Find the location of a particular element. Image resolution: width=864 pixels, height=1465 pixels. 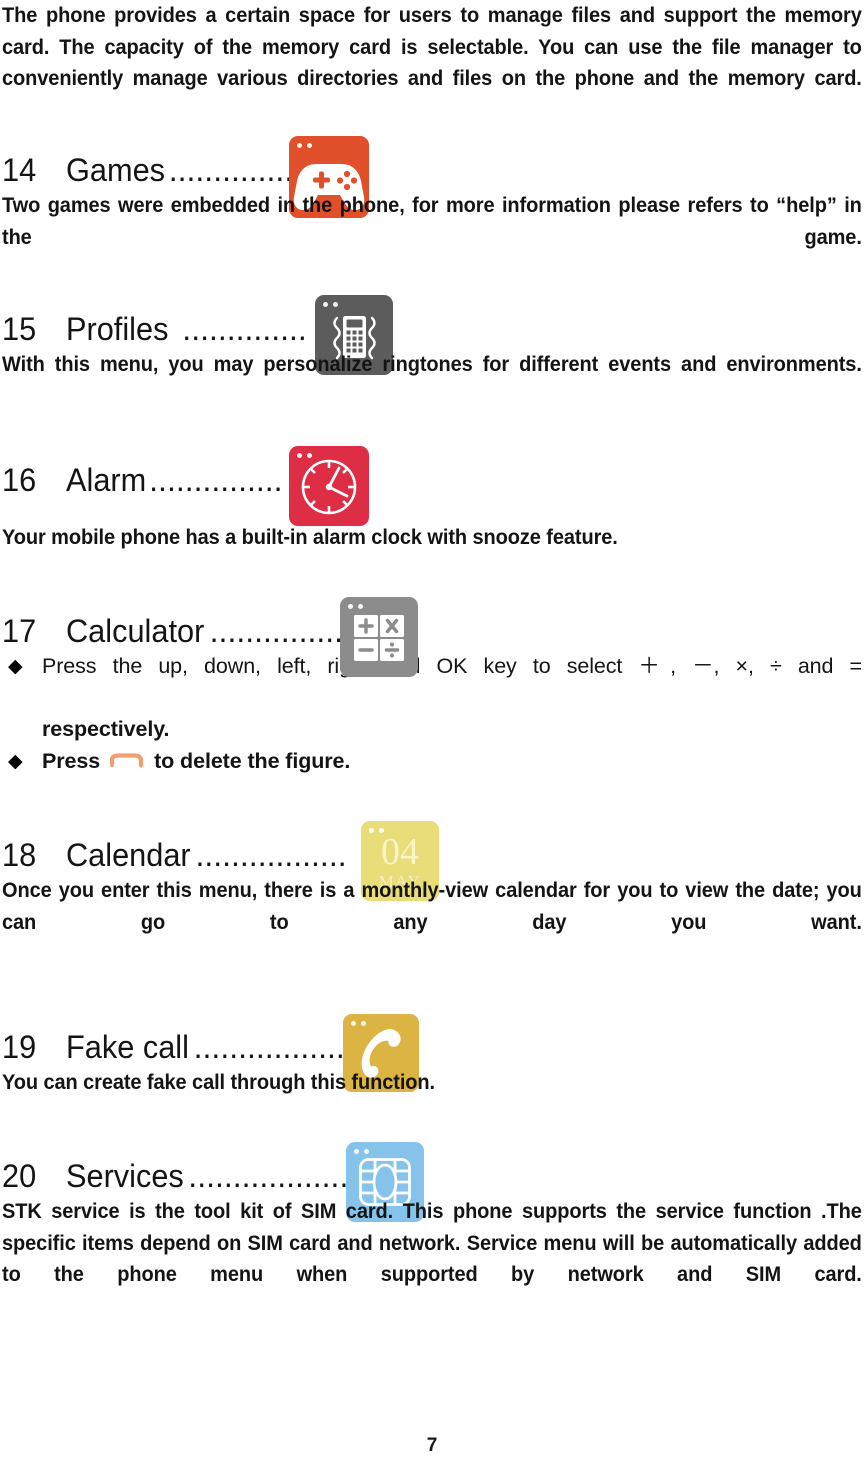

svg-text: 04 is located at coordinates (400, 852).